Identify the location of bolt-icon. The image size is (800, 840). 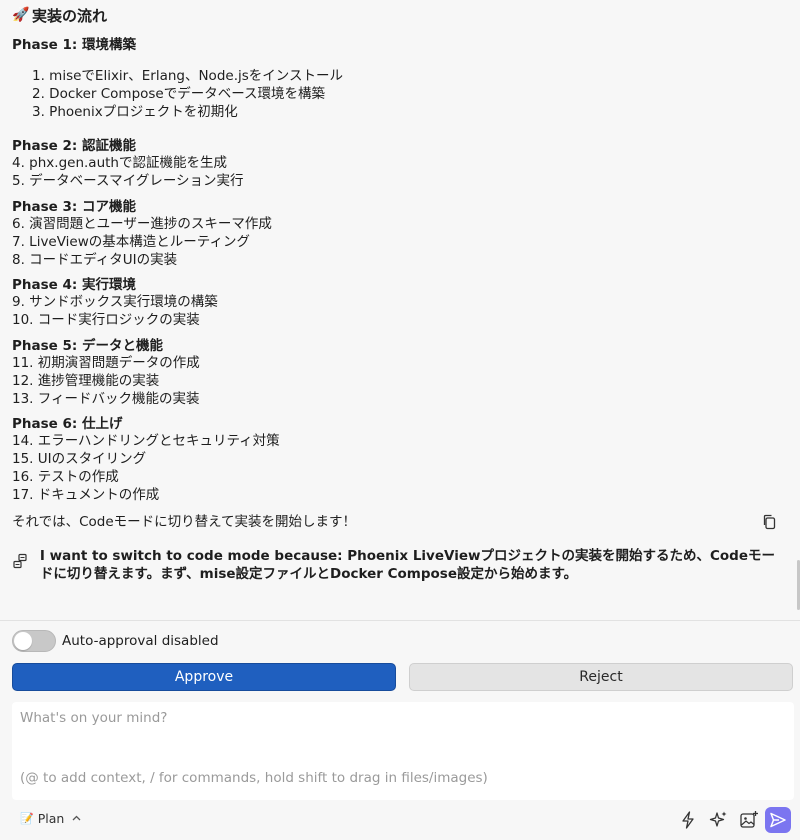
(688, 820).